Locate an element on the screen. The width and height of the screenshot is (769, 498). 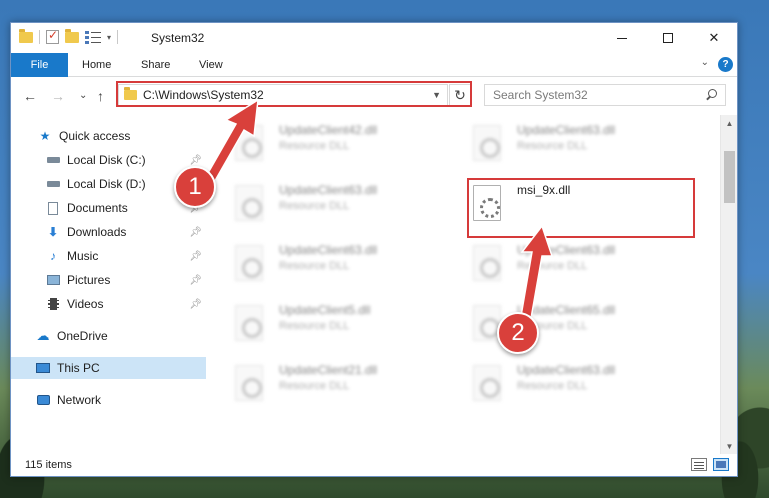
properties-icon is located at coordinates (52, 36).